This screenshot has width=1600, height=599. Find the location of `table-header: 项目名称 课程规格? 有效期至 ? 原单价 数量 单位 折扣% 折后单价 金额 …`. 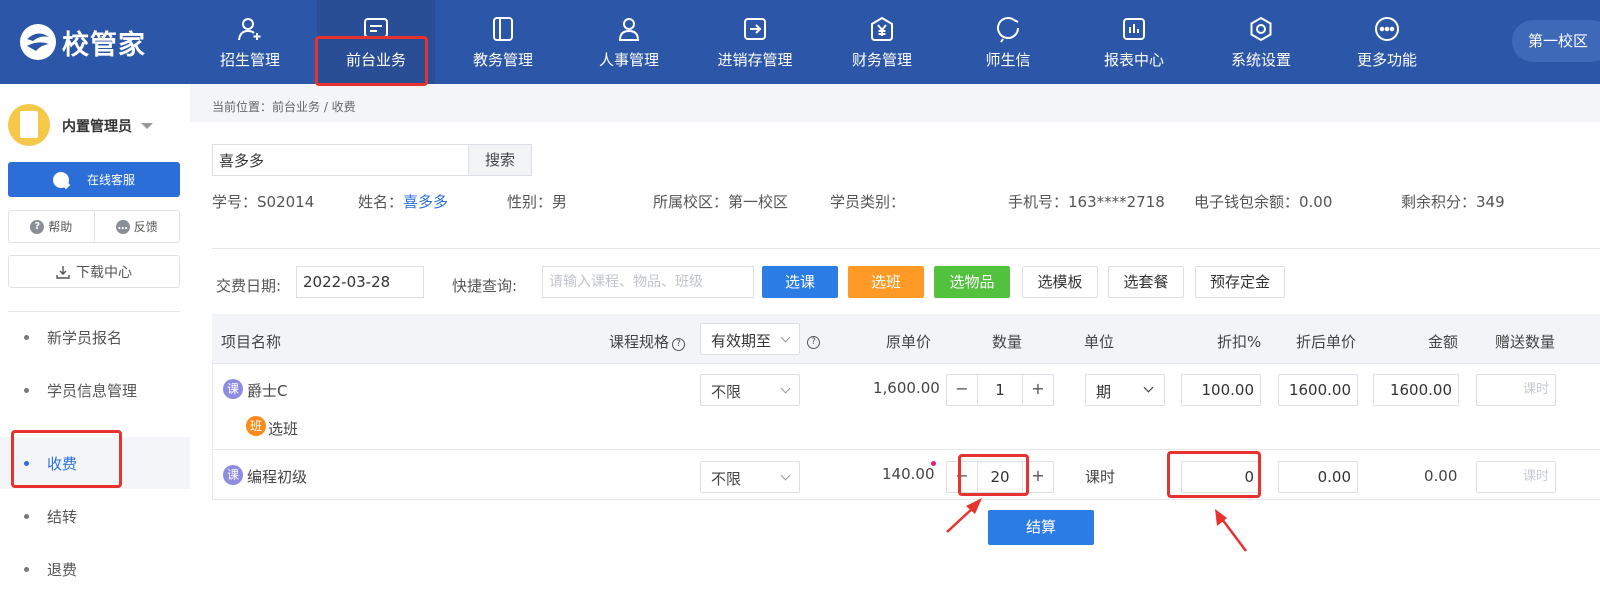

table-header: 项目名称 课程规格? 有效期至 ? 原单价 数量 单位 折扣% 折后单价 金额 … is located at coordinates (906, 339).